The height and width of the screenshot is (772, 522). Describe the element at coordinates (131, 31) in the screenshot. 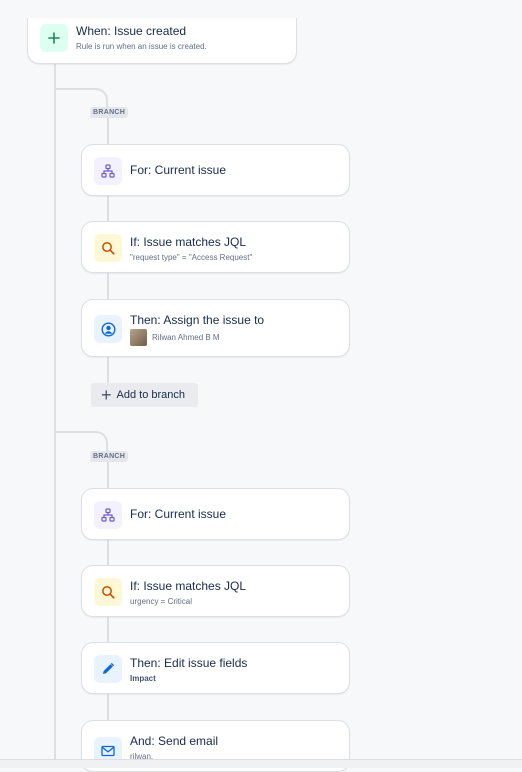

I see `trigger-title: When: Issue created` at that location.